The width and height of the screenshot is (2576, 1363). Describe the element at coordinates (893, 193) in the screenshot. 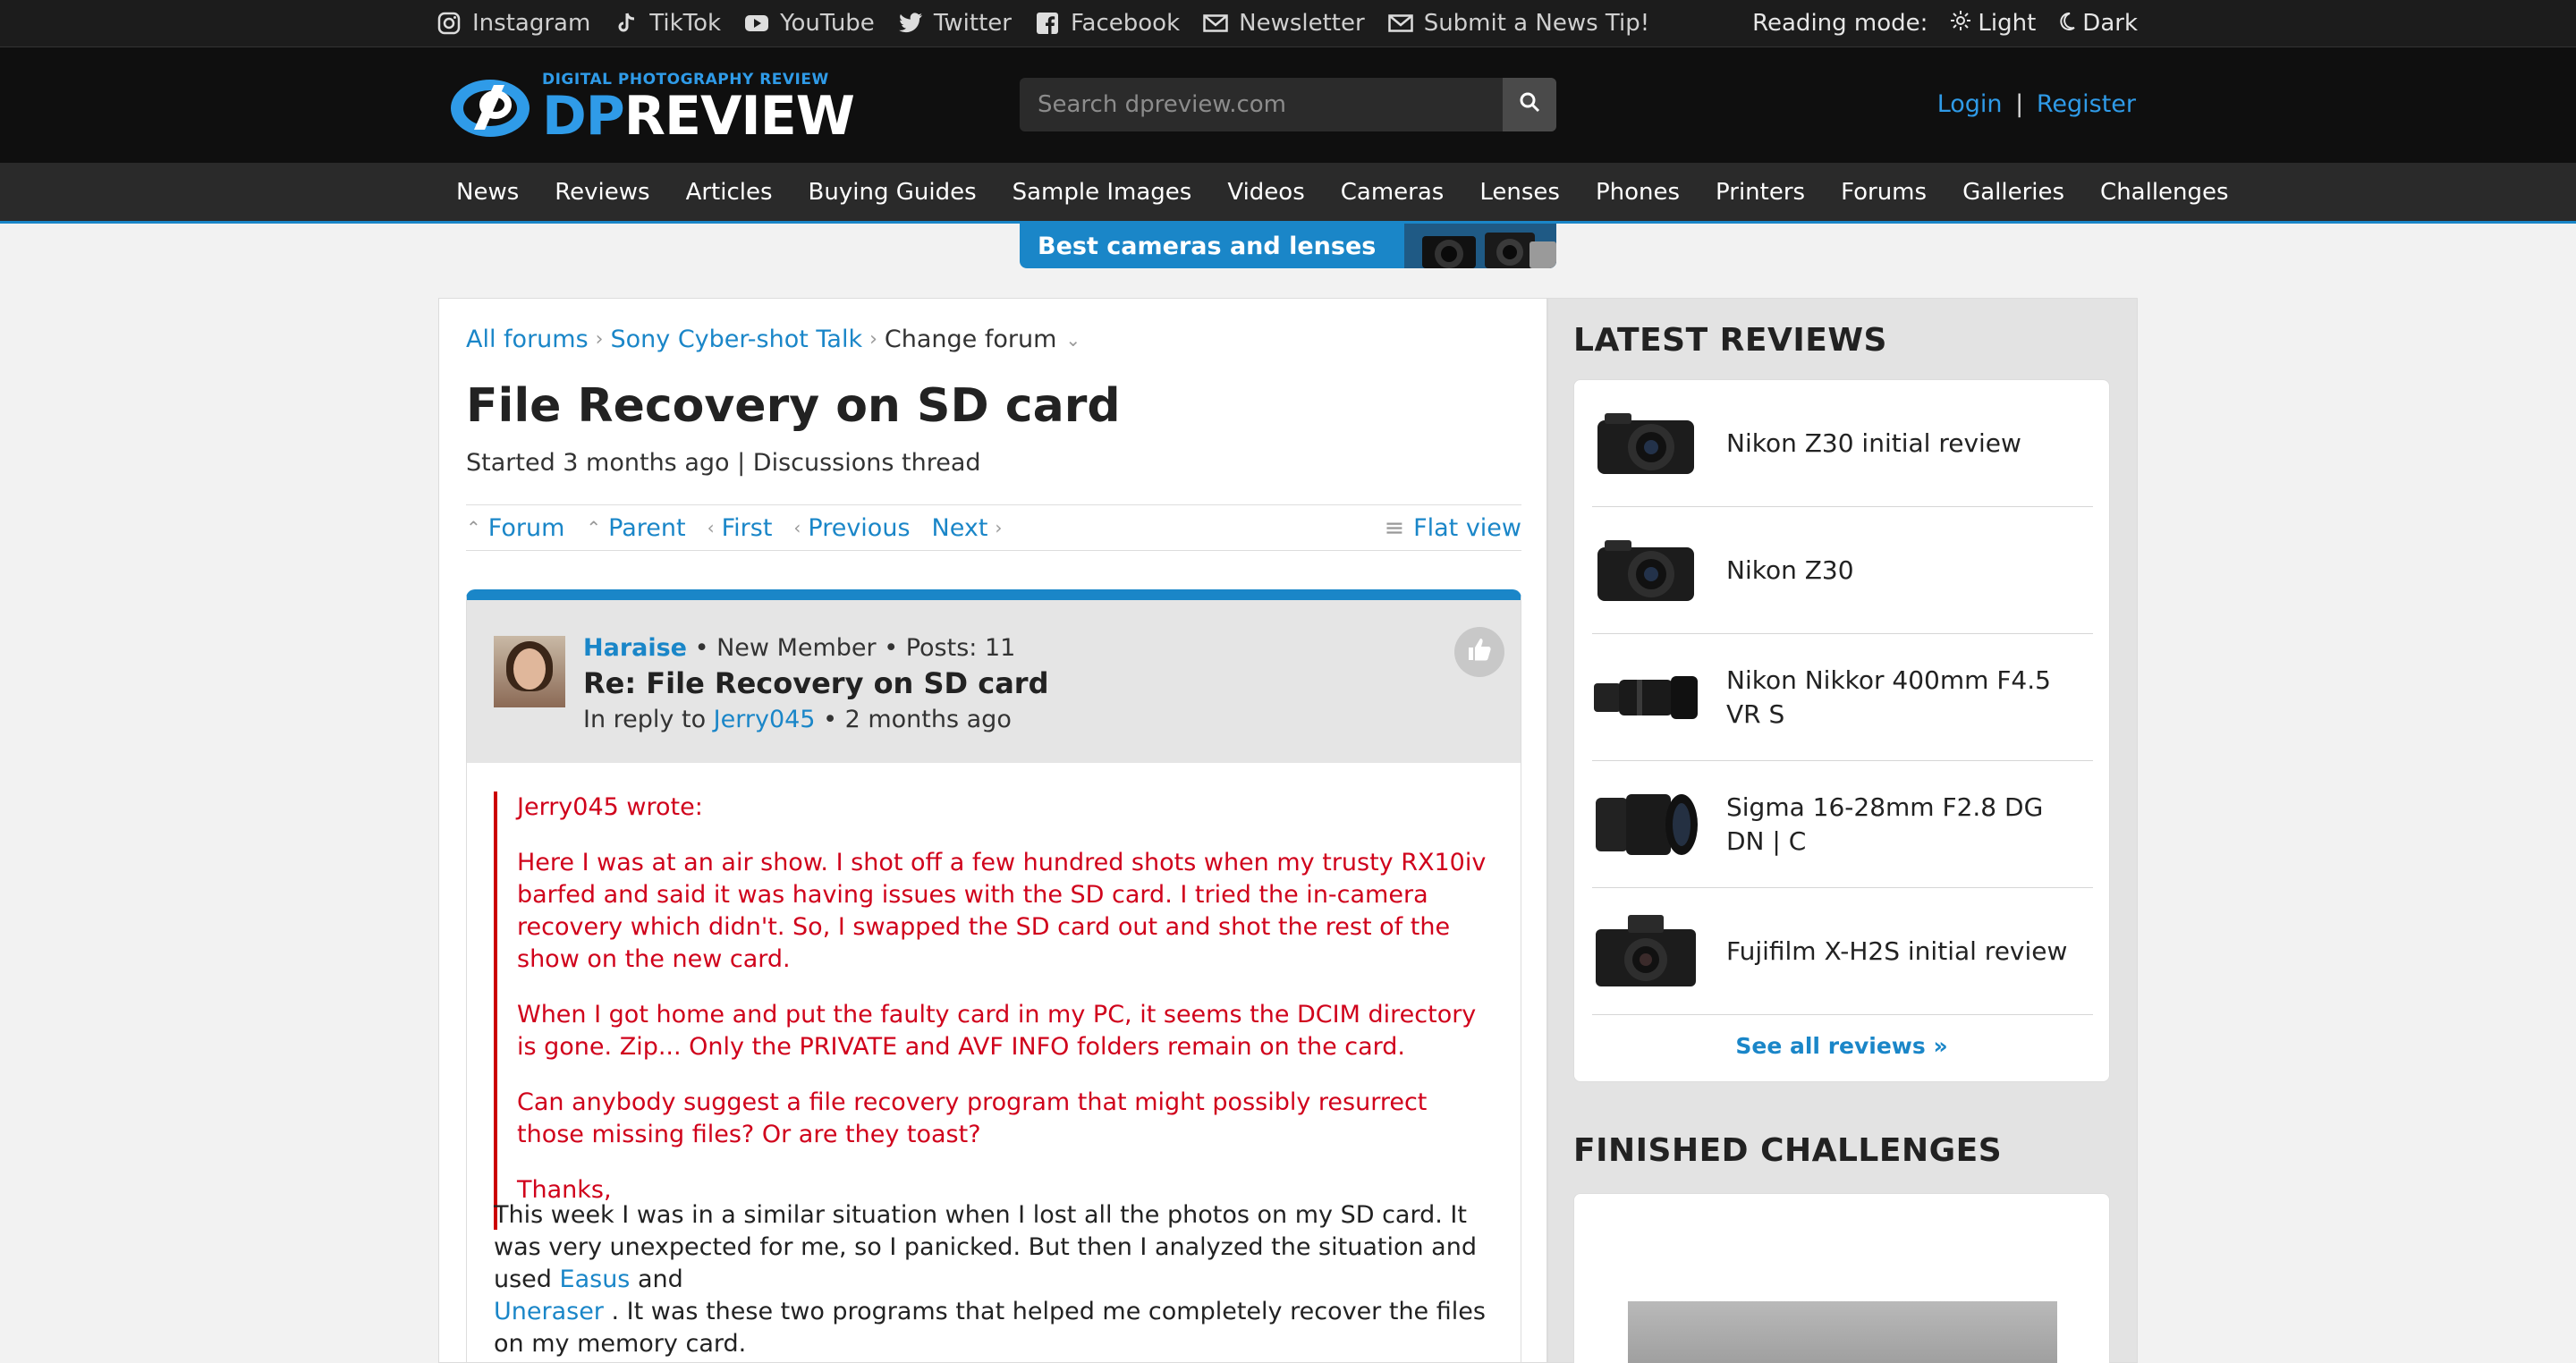

I see `nav-buying-guides: Buying Guides` at that location.